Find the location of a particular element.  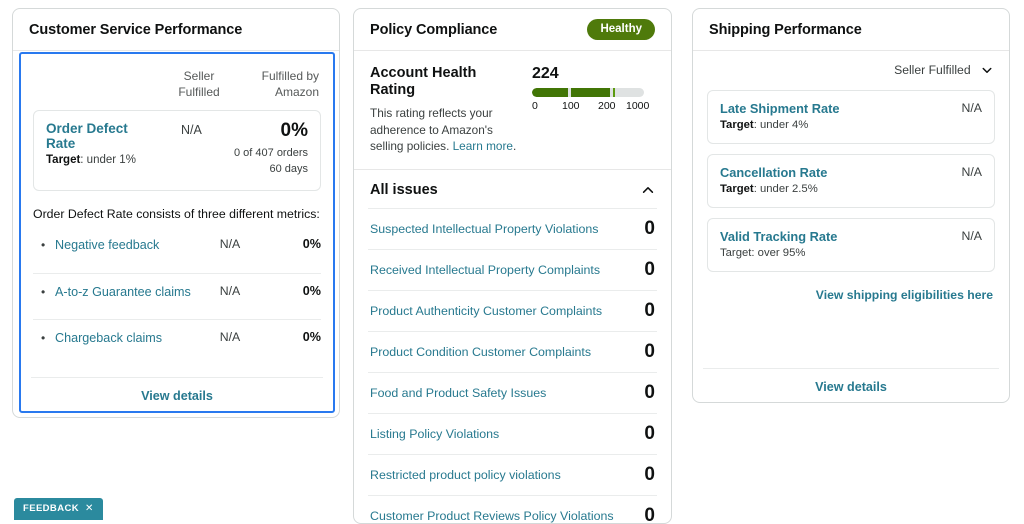

list-item: Listing Policy Violations 0 is located at coordinates (512, 433).